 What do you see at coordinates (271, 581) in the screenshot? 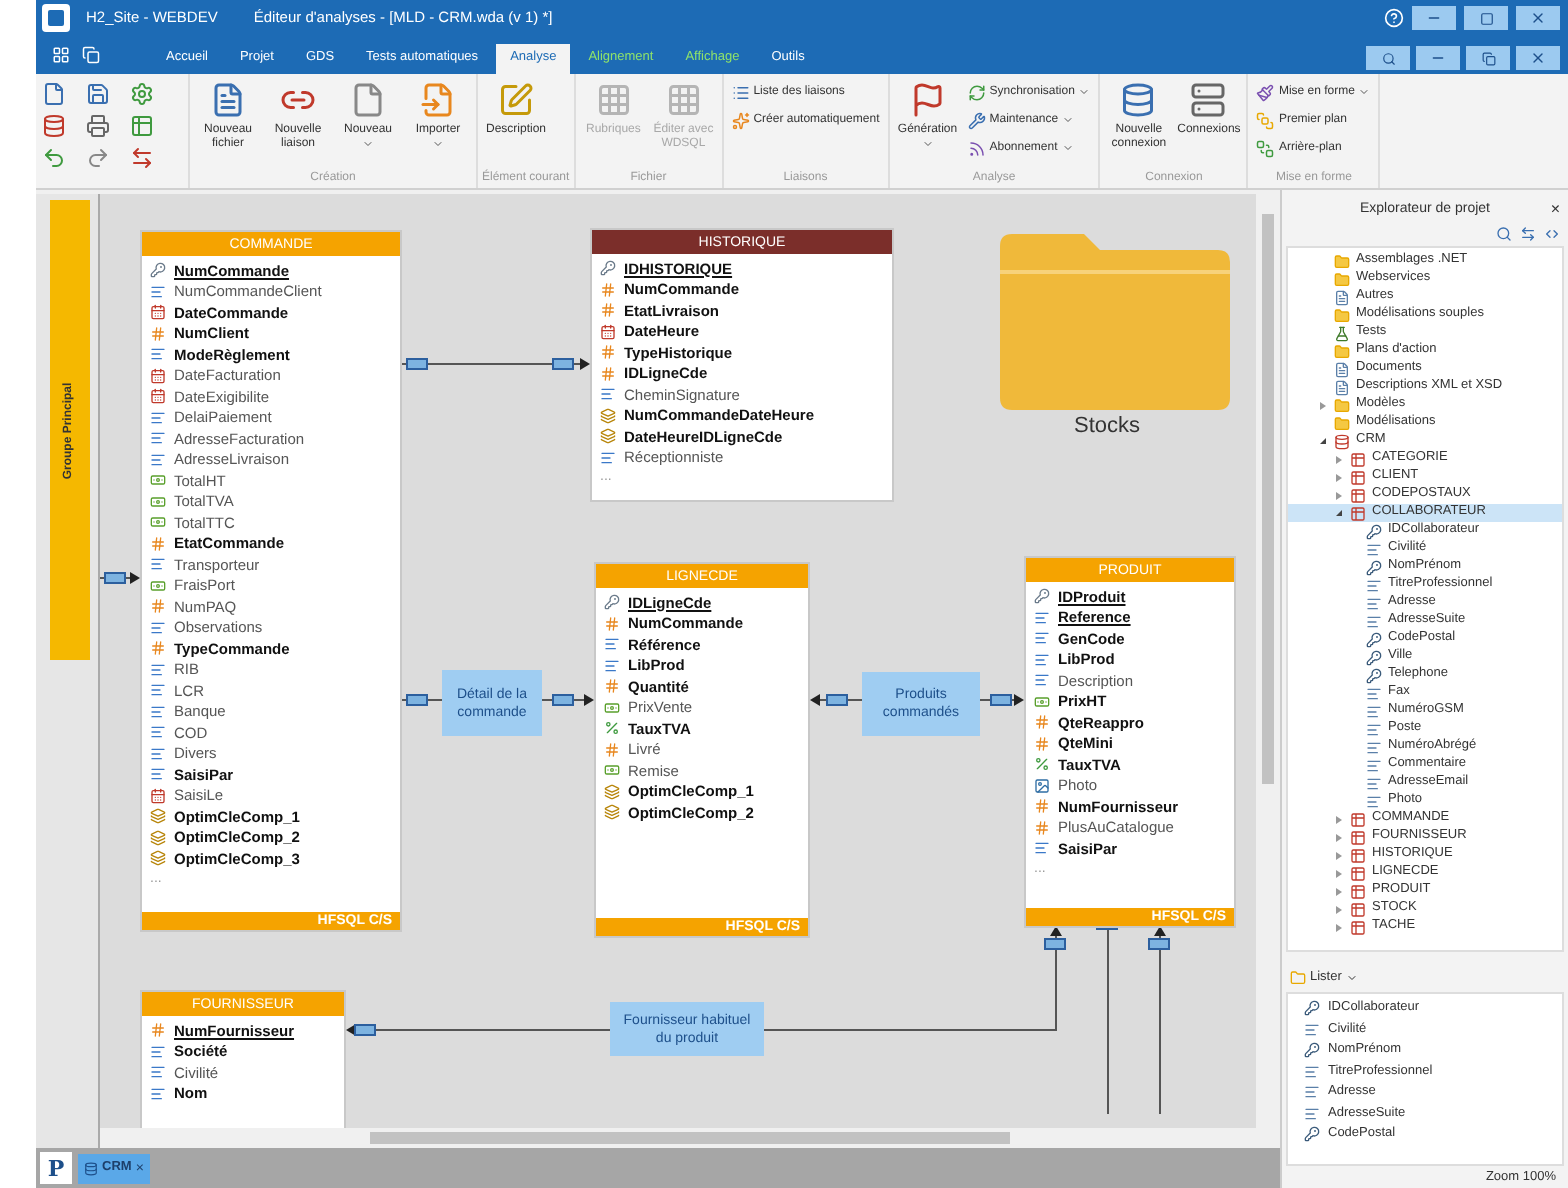
I see `table-card` at bounding box center [271, 581].